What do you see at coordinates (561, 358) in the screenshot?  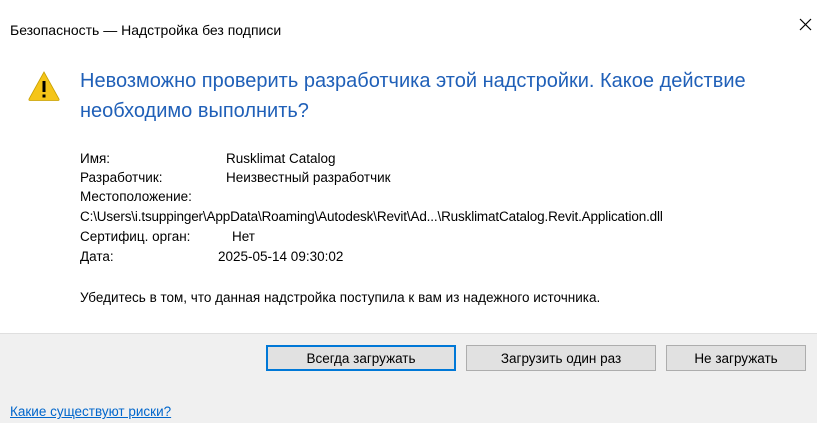 I see `load-once-button: Загрузить один раз` at bounding box center [561, 358].